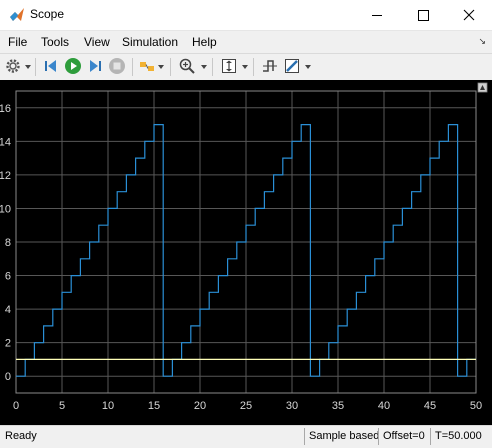  Describe the element at coordinates (108, 406) in the screenshot. I see `x-tick-label: 10` at that location.